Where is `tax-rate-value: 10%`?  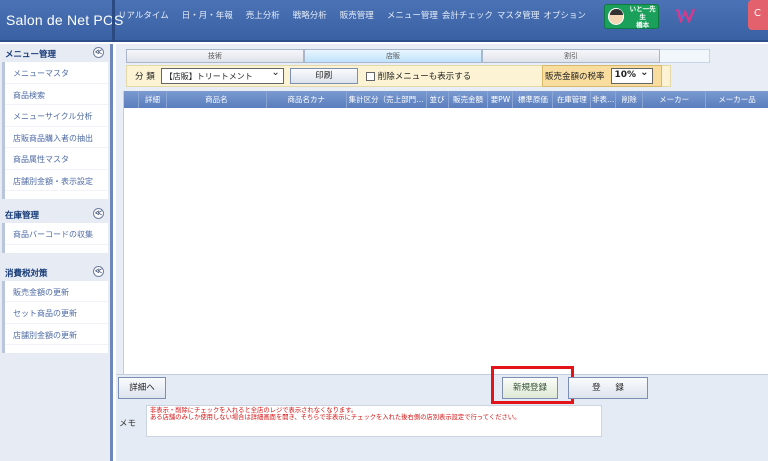 tax-rate-value: 10% is located at coordinates (625, 75).